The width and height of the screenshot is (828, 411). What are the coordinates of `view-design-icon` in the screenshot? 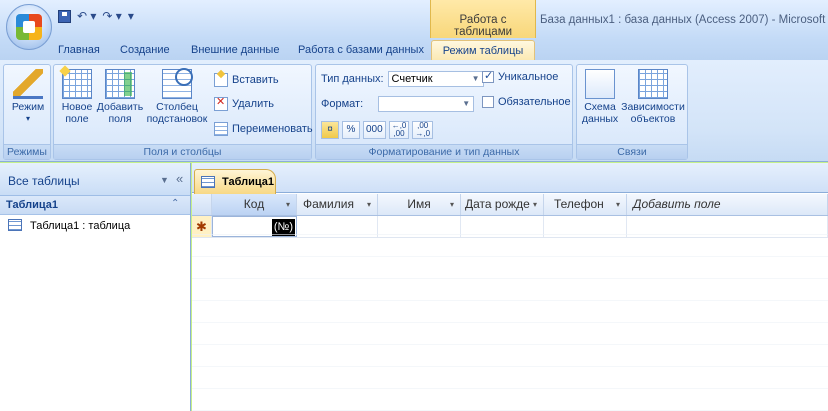 It's located at (28, 84).